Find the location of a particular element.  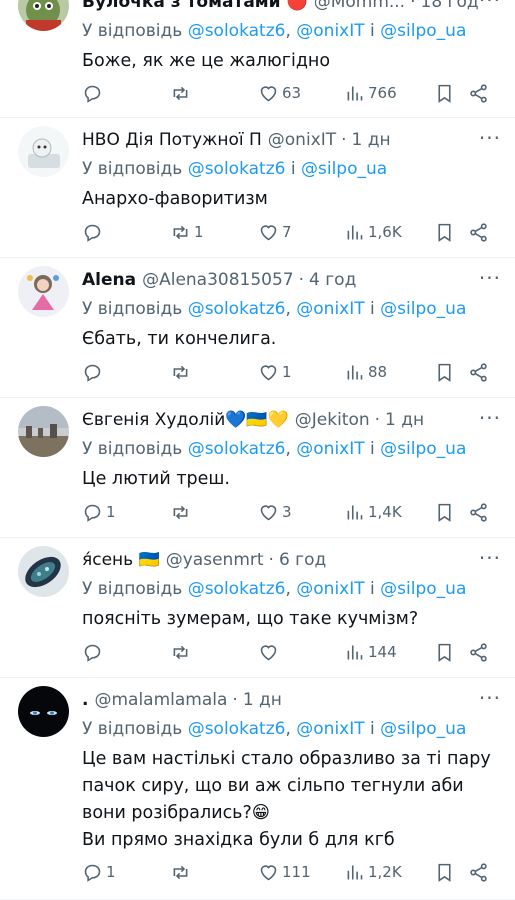

views-button: 88 is located at coordinates (365, 372).